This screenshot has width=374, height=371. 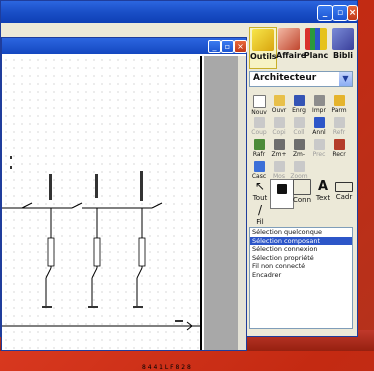 I want to click on category-dropdown: Architecteur ▼, so click(x=301, y=79).